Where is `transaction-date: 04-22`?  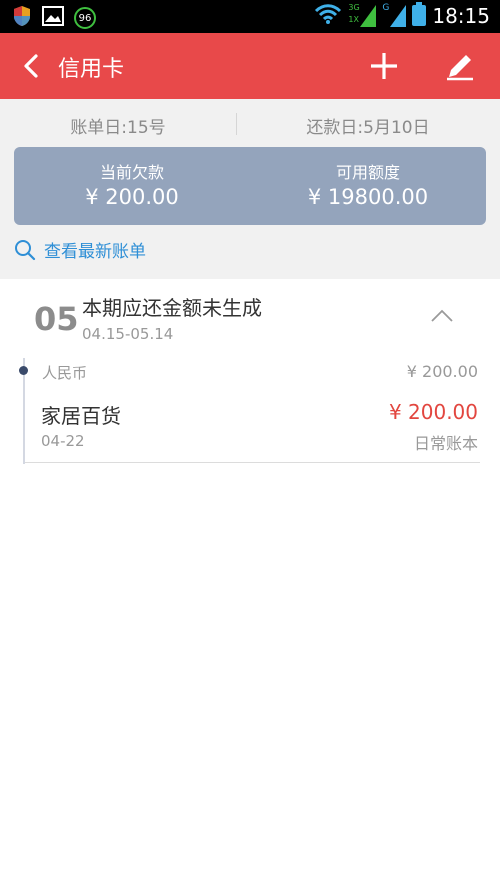 transaction-date: 04-22 is located at coordinates (63, 441).